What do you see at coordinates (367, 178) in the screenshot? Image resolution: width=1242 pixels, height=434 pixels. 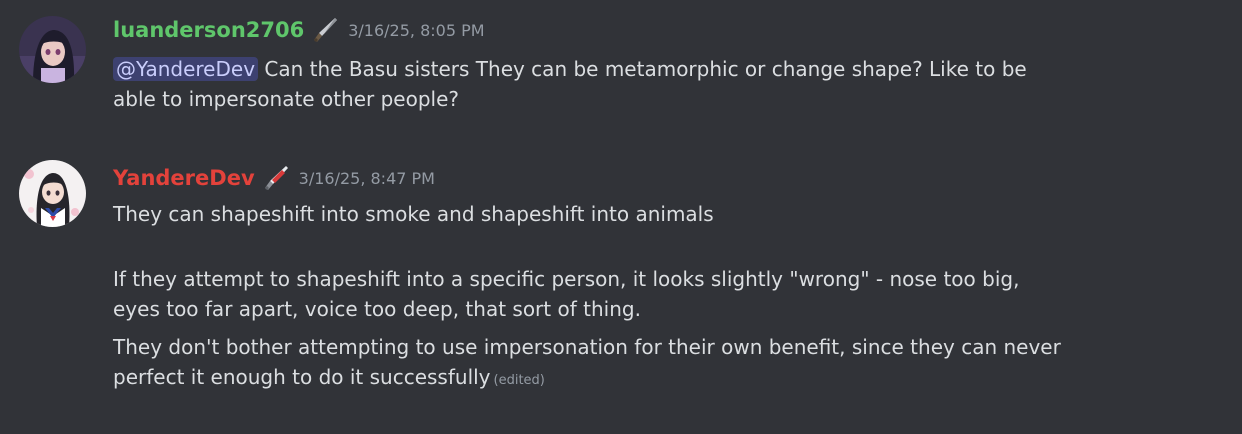 I see `timestamp: 3/16/25, 8:47 PM` at bounding box center [367, 178].